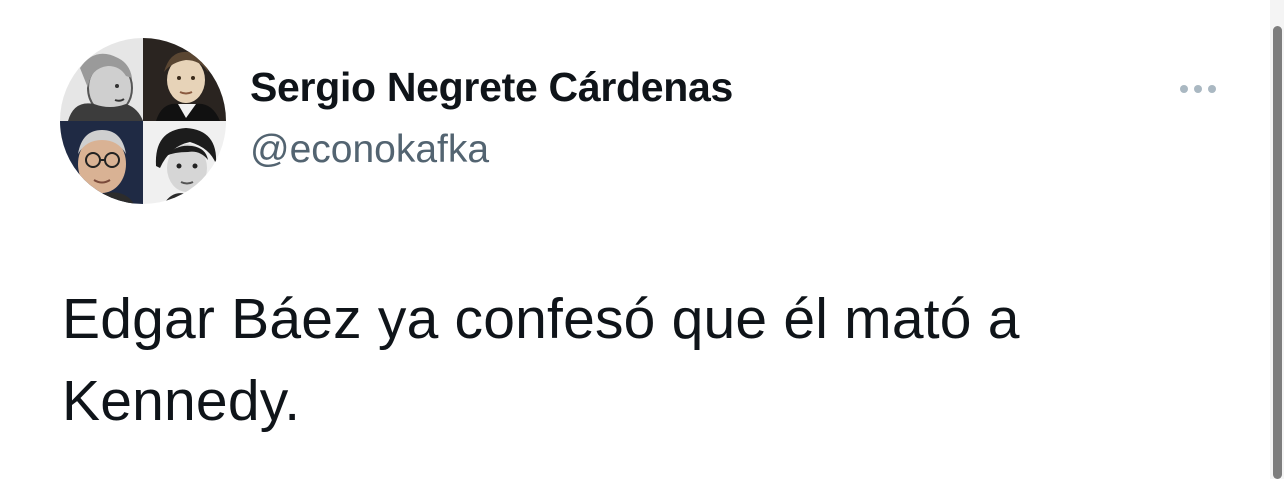 The image size is (1284, 479). Describe the element at coordinates (369, 150) in the screenshot. I see `user-handle: @econokafka` at that location.